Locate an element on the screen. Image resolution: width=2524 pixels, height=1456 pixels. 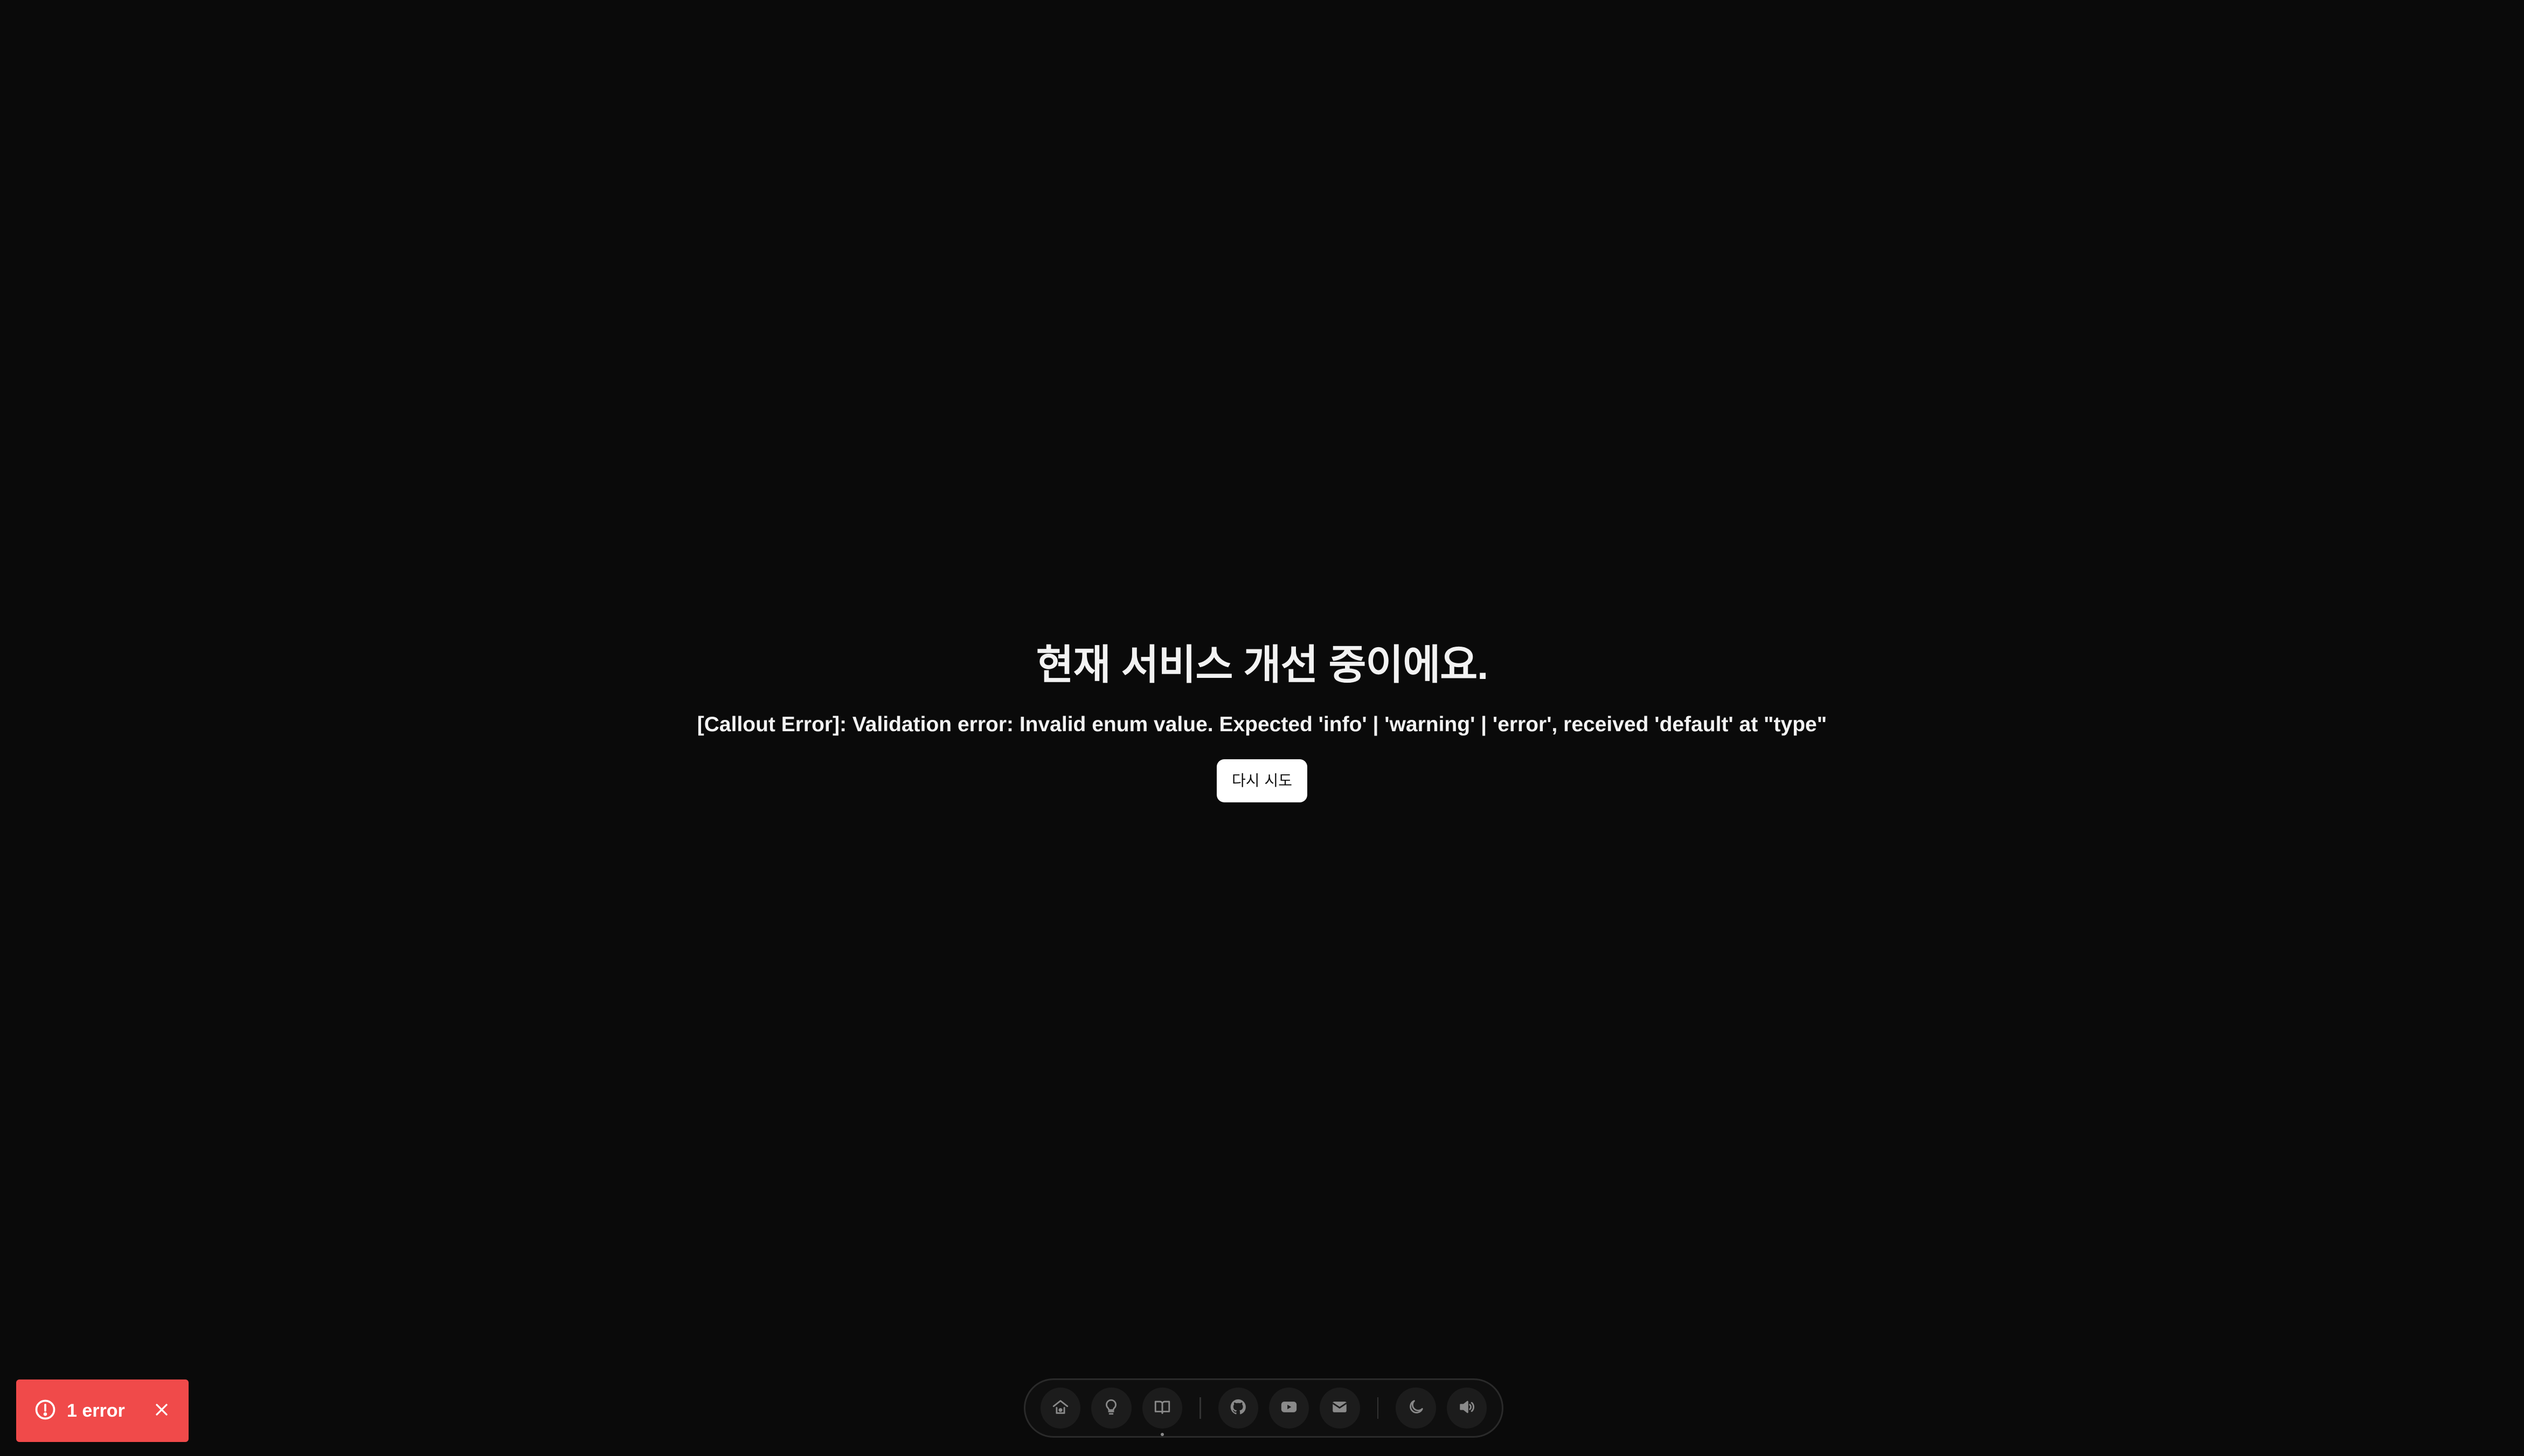
page-title: 현재 서비스 개선 중이에요. is located at coordinates (1263, 665).